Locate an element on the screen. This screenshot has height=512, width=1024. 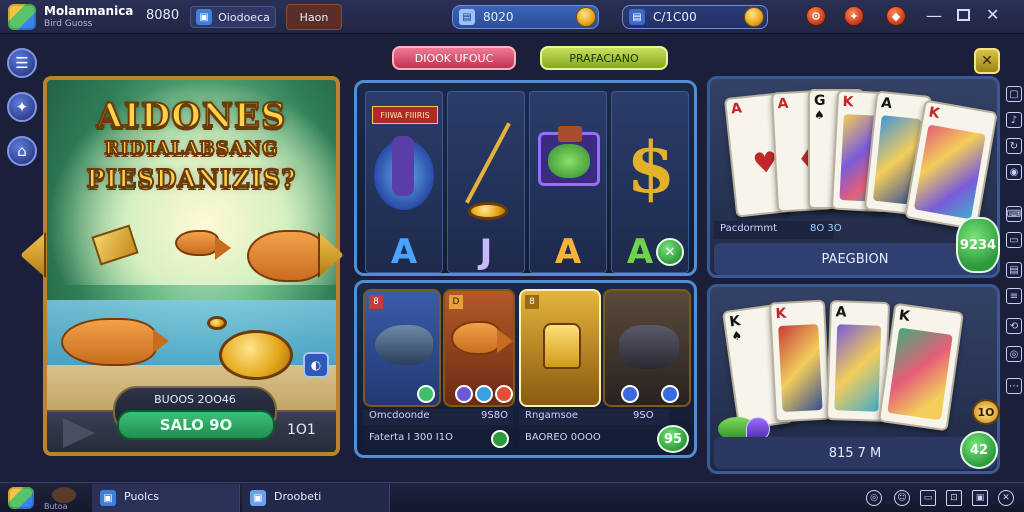
taskbar: Butoa ▣ Puolcs ▣ Droobeti ◎ ☺ ▭ ⊡ ▣ ✕ is located at coordinates (512, 497).